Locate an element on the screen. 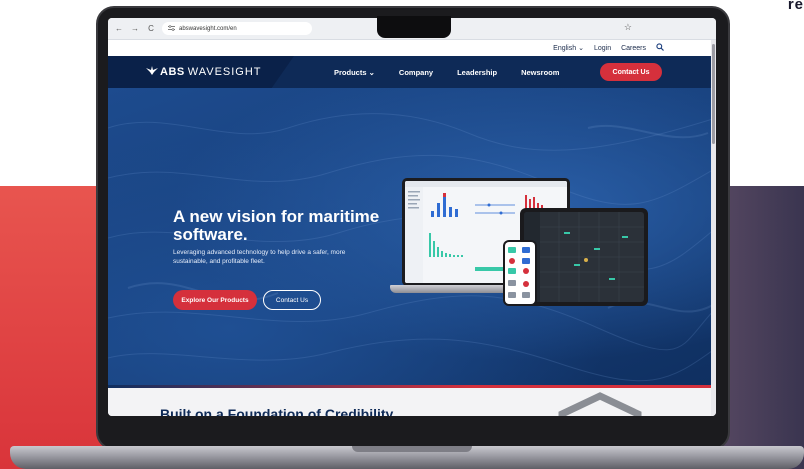  login-link: Login is located at coordinates (602, 48).